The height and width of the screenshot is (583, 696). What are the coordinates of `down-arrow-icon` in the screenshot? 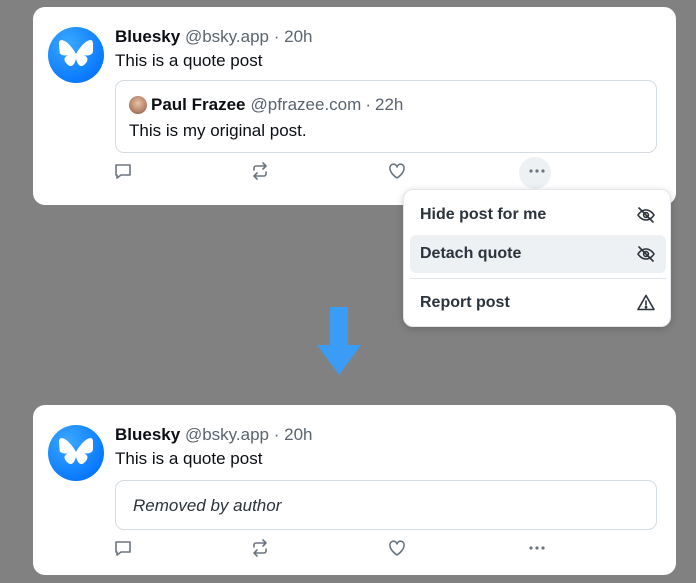 It's located at (339, 341).